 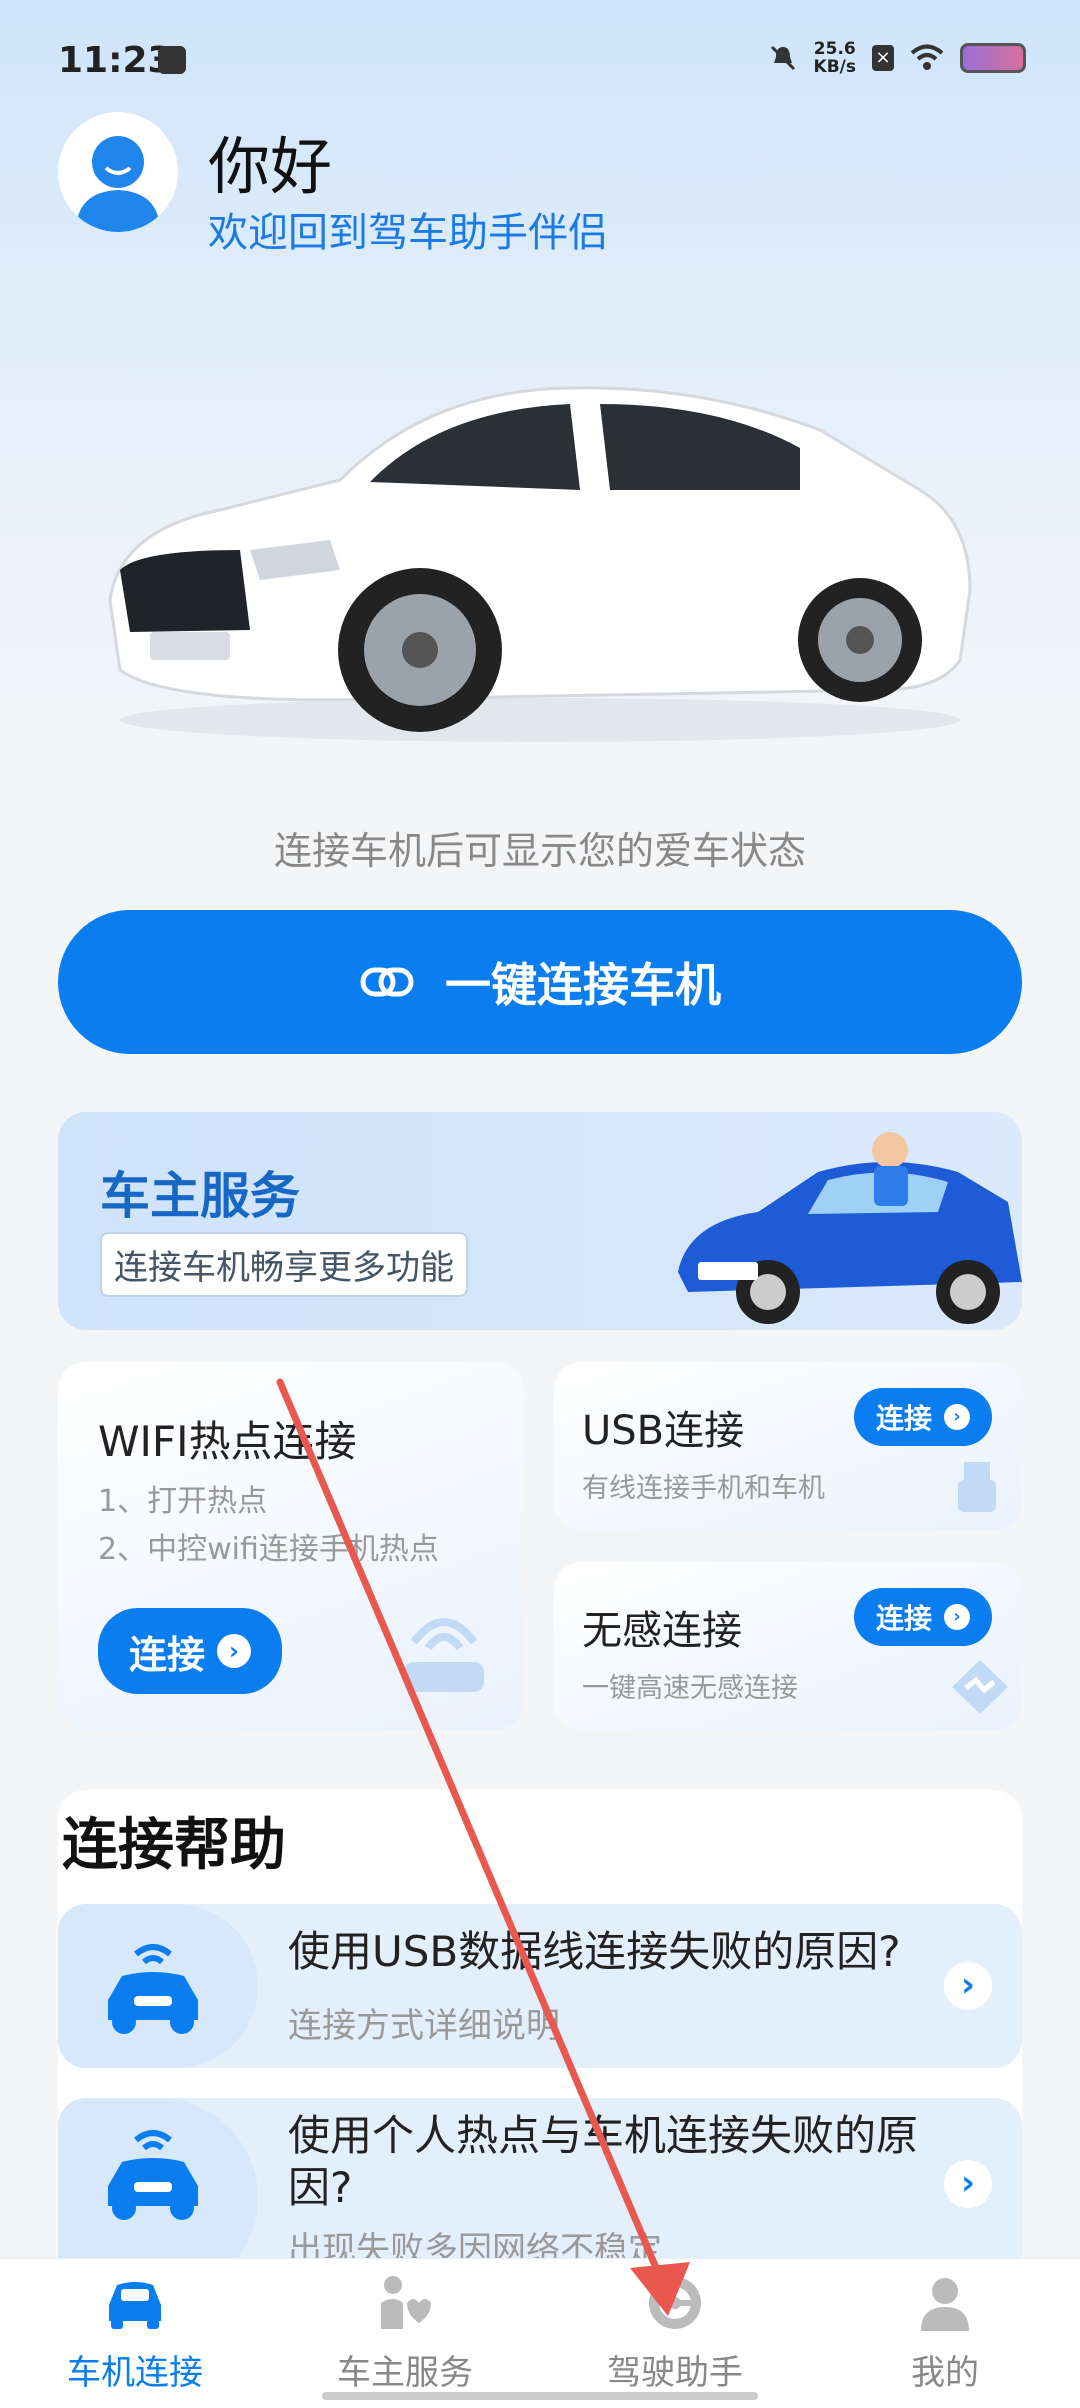 I want to click on seamless-connect-card: 无感连接 一键高速无感连接 连接 ›, so click(x=788, y=1646).